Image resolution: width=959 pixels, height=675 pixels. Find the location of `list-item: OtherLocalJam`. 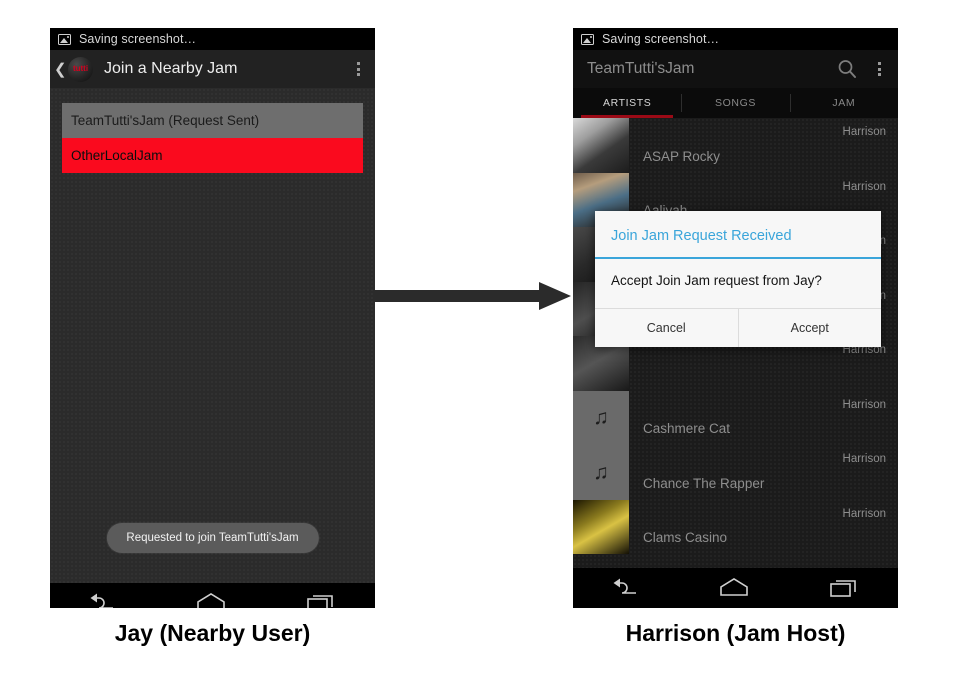

list-item: OtherLocalJam is located at coordinates (212, 155).